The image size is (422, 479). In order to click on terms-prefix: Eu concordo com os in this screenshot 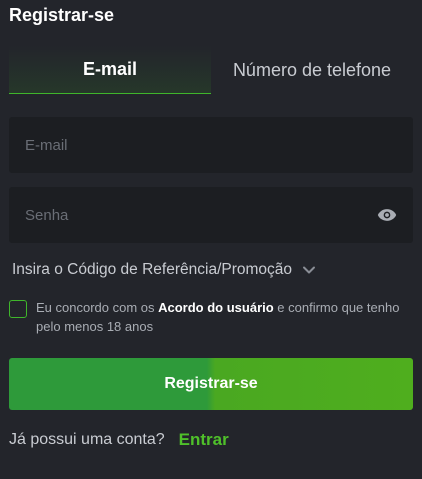, I will do `click(97, 307)`.